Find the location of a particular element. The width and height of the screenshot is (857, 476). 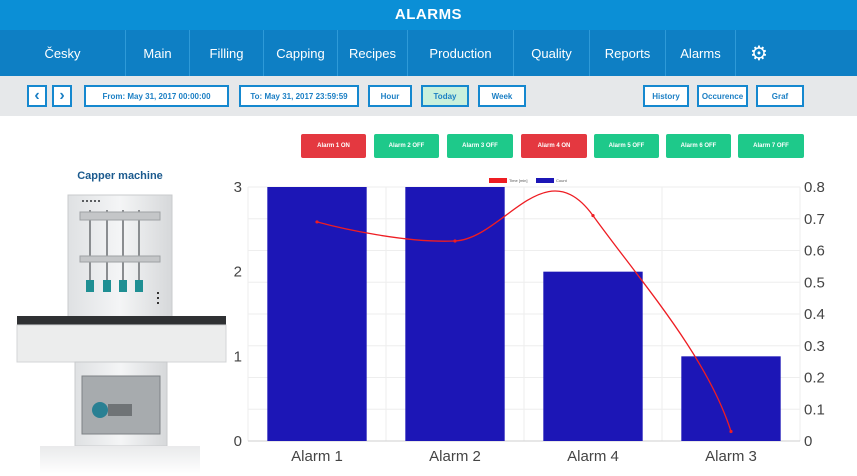

category-label: Alarm 4 is located at coordinates (593, 456).